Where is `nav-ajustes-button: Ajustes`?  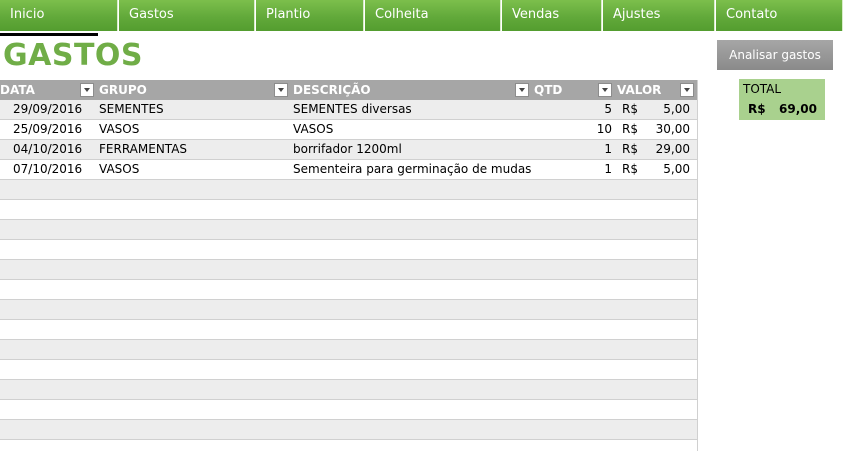 nav-ajustes-button: Ajustes is located at coordinates (659, 15).